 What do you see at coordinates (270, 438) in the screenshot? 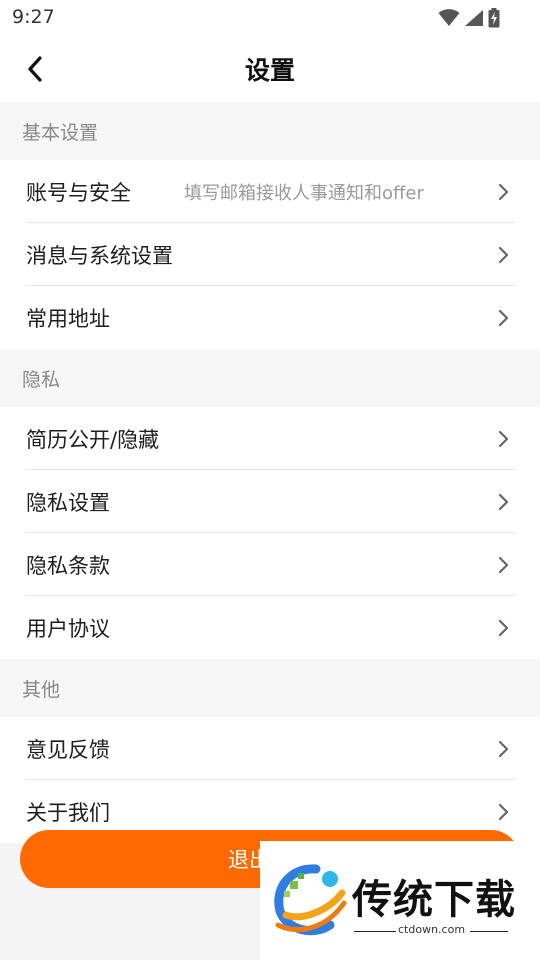
I see `row-resume-visibility: 简历公开/隐藏` at bounding box center [270, 438].